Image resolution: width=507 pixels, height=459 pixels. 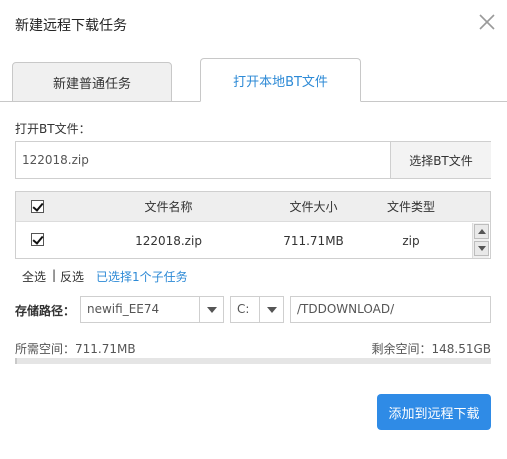 What do you see at coordinates (45, 311) in the screenshot?
I see `storage-path-label: 存储路径：` at bounding box center [45, 311].